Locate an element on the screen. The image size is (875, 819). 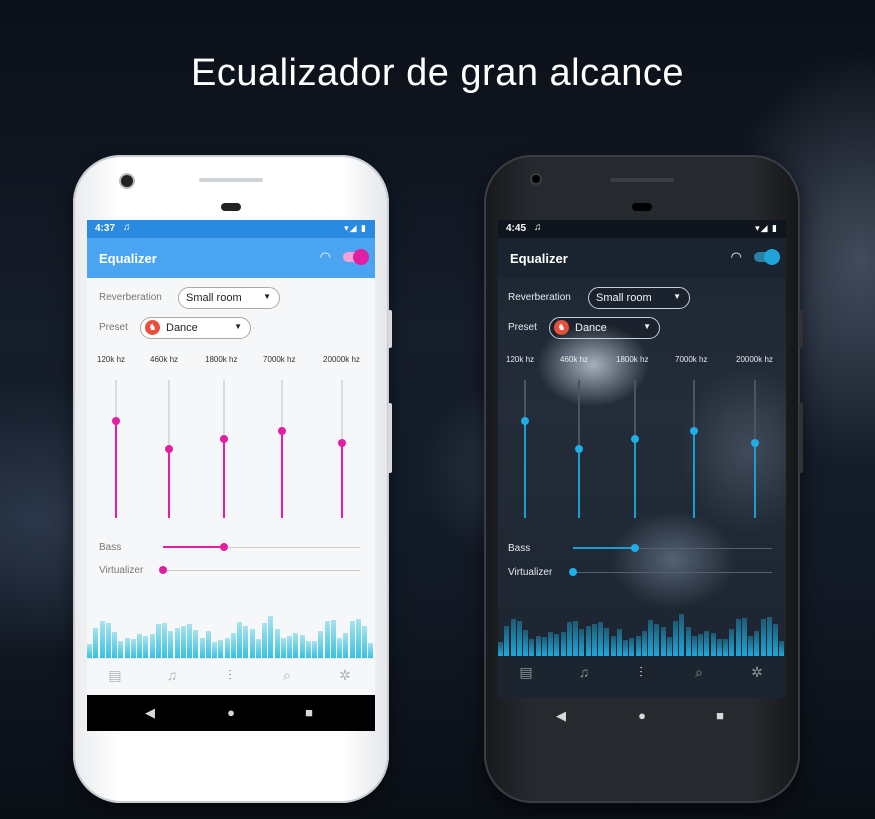
proximity-sensor is located at coordinates (231, 207).